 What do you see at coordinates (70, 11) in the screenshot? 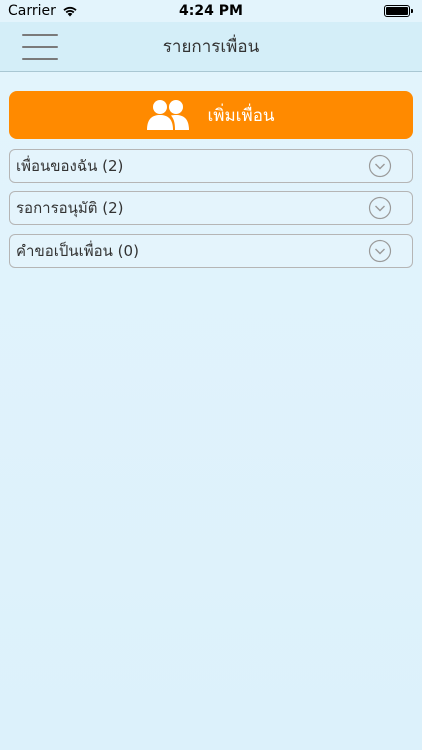
I see `wifi-icon` at bounding box center [70, 11].